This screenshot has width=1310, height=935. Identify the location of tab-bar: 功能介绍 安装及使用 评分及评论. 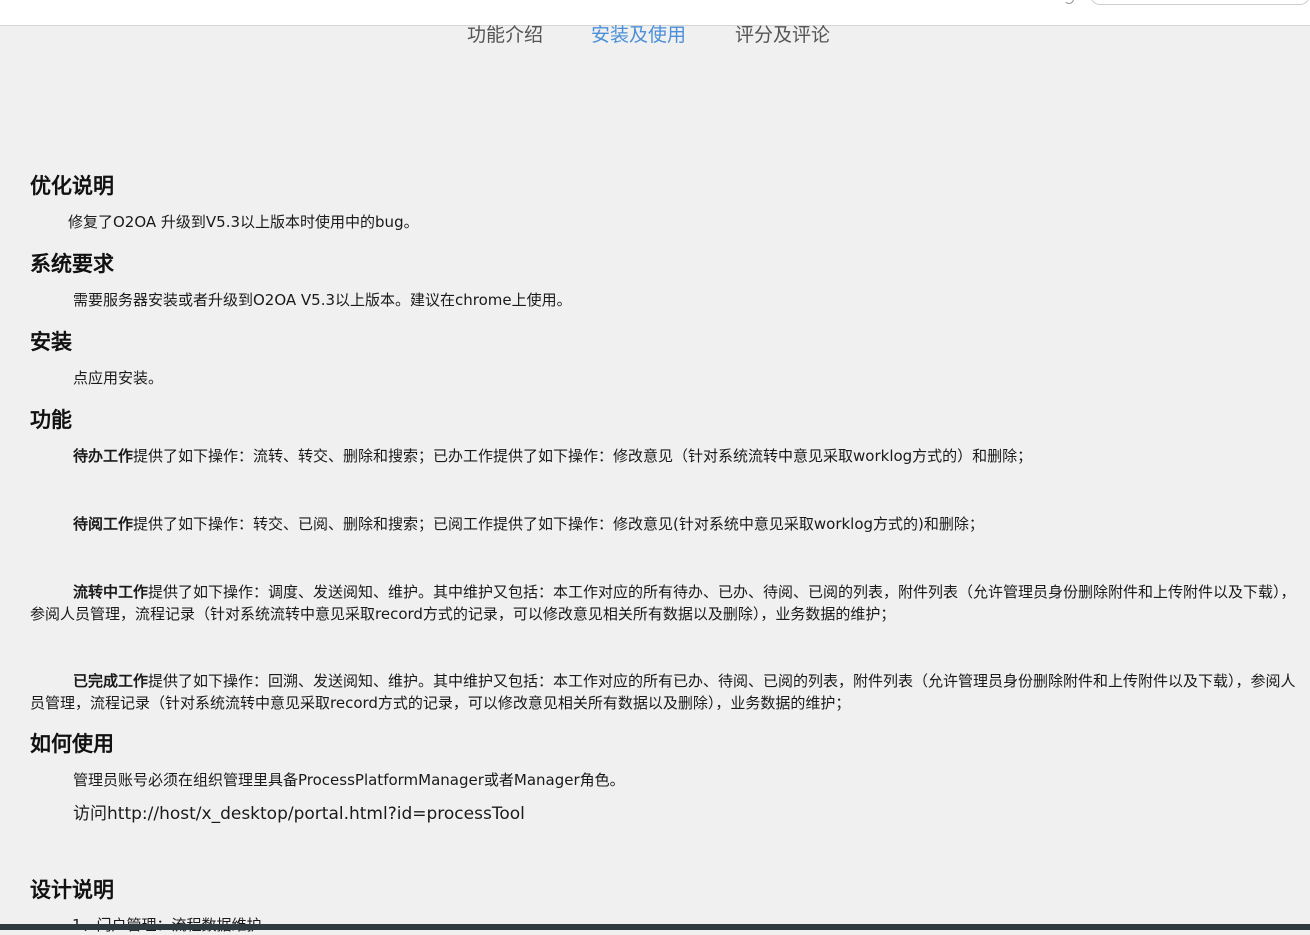
(655, 35).